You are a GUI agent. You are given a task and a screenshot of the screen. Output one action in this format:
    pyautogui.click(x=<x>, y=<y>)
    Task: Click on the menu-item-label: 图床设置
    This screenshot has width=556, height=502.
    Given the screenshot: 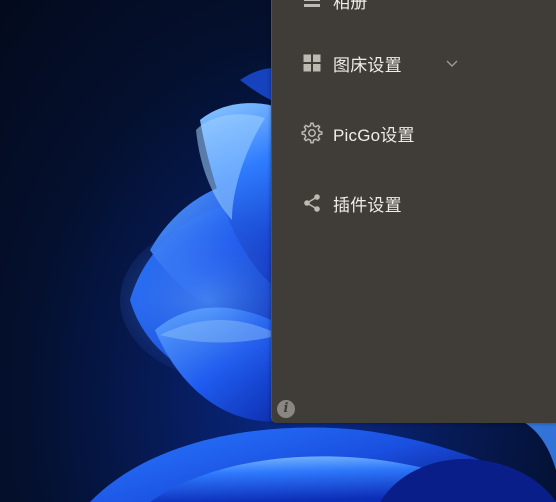 What is the action you would take?
    pyautogui.click(x=367, y=65)
    